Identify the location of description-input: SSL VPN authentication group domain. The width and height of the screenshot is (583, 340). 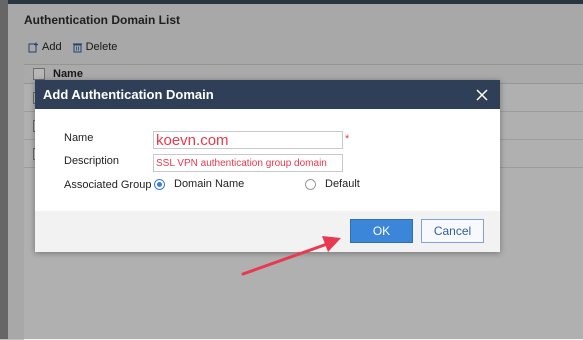
(248, 163).